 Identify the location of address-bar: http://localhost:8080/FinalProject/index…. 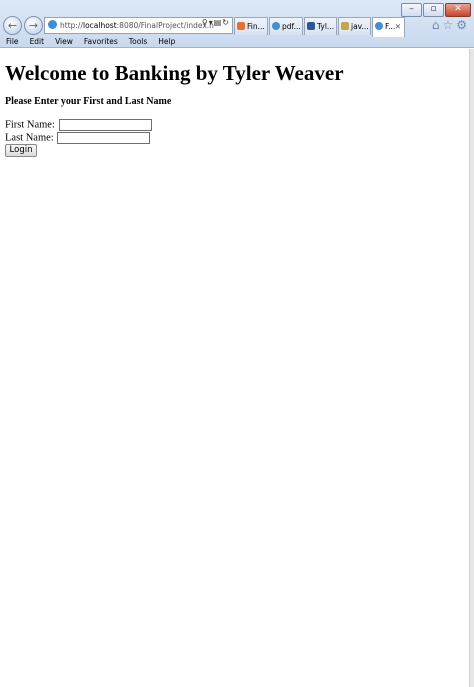
(138, 25).